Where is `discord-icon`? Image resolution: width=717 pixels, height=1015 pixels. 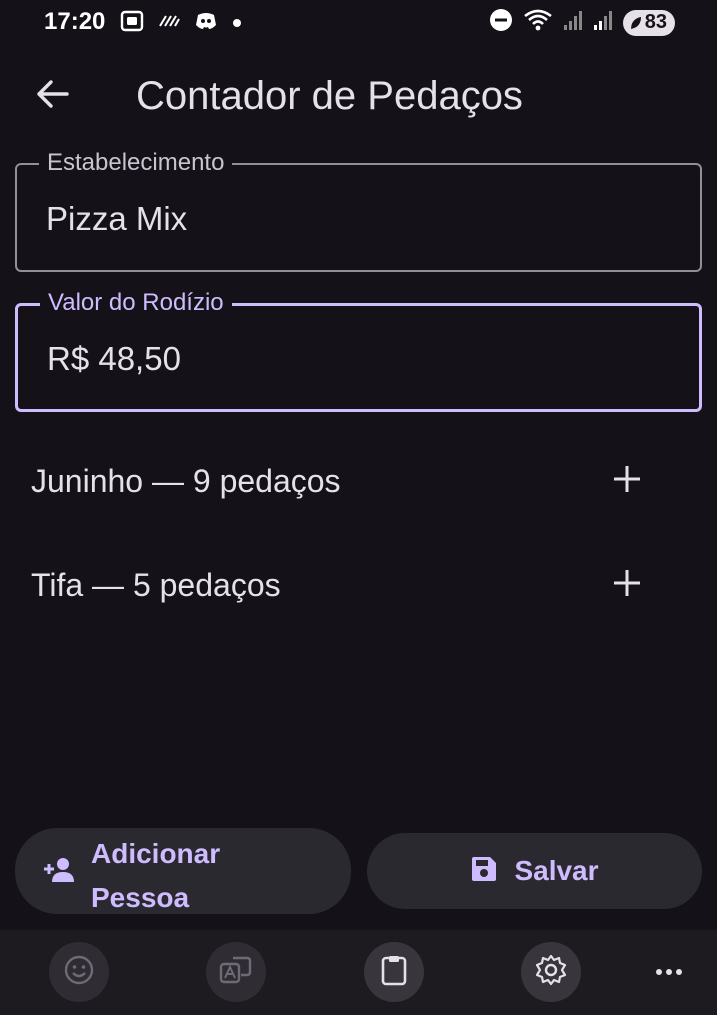 discord-icon is located at coordinates (206, 23).